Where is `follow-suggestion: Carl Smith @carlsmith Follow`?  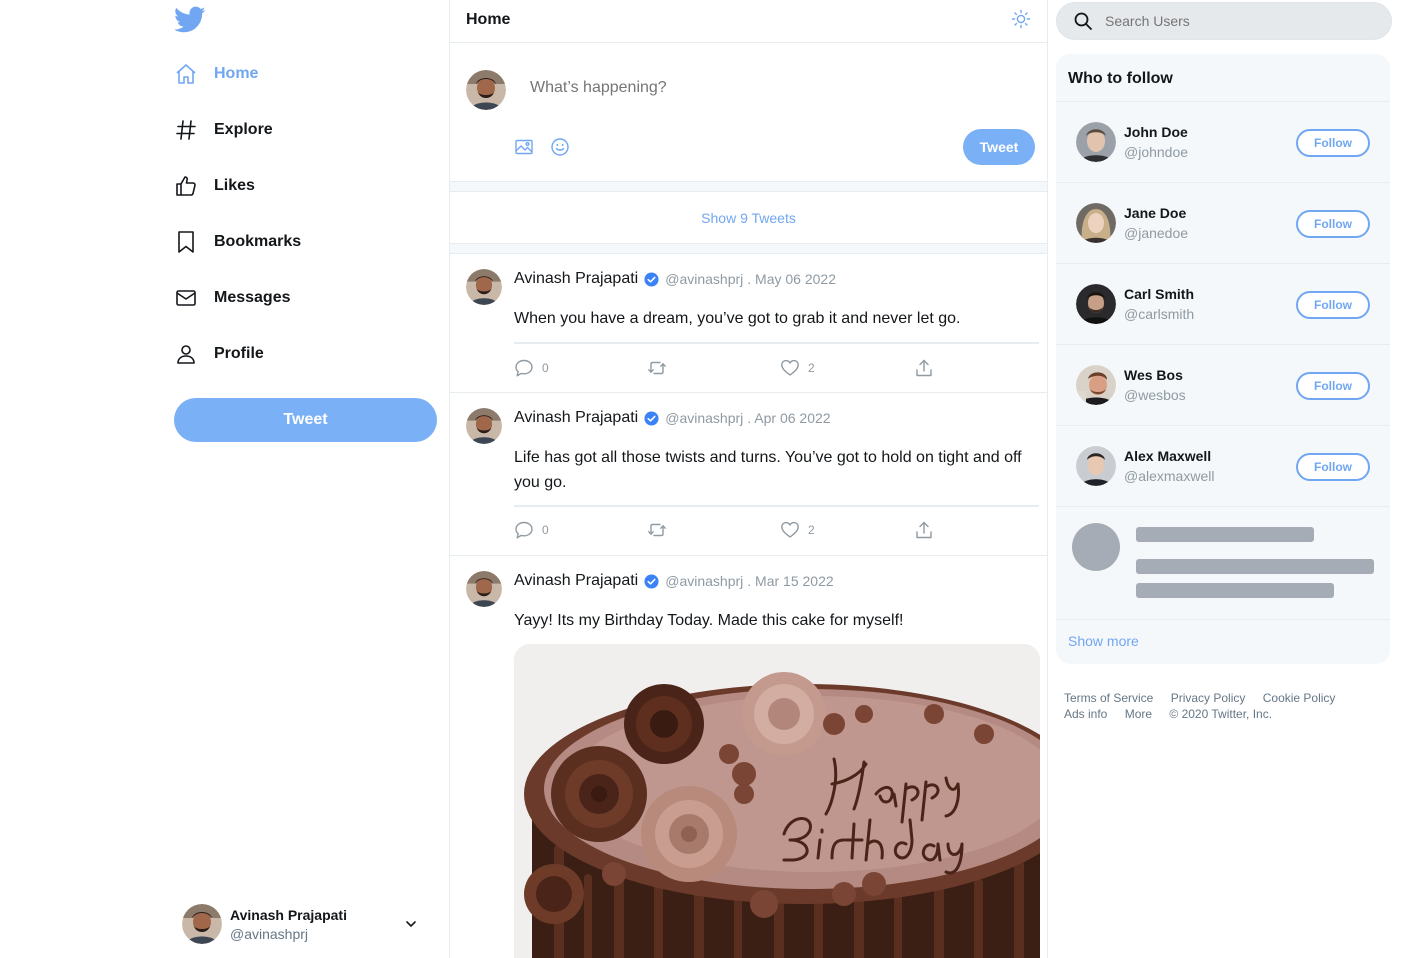 follow-suggestion: Carl Smith @carlsmith Follow is located at coordinates (1223, 304).